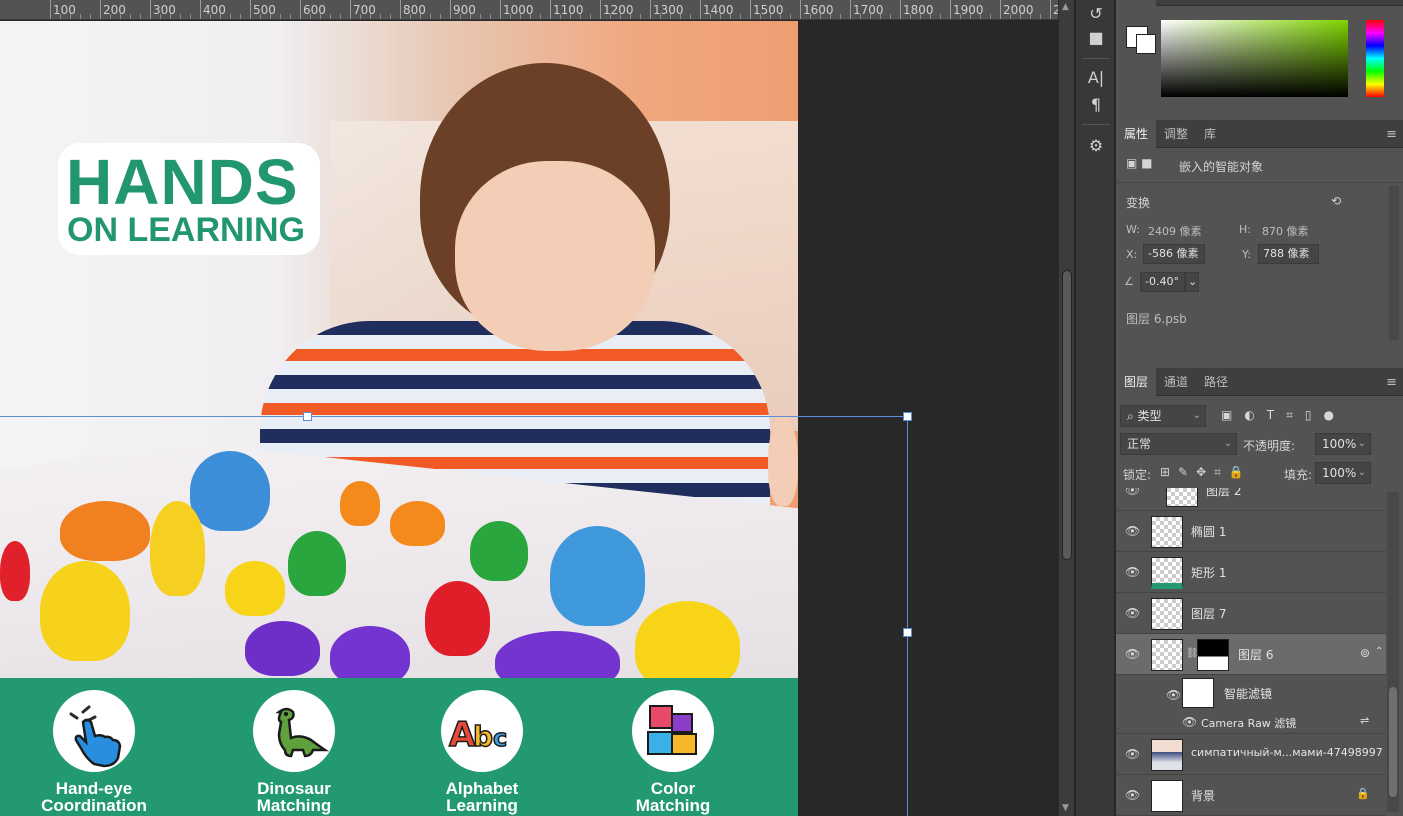 This screenshot has width=1403, height=816. Describe the element at coordinates (1175, 231) in the screenshot. I see `width-value: 2409 像素` at that location.